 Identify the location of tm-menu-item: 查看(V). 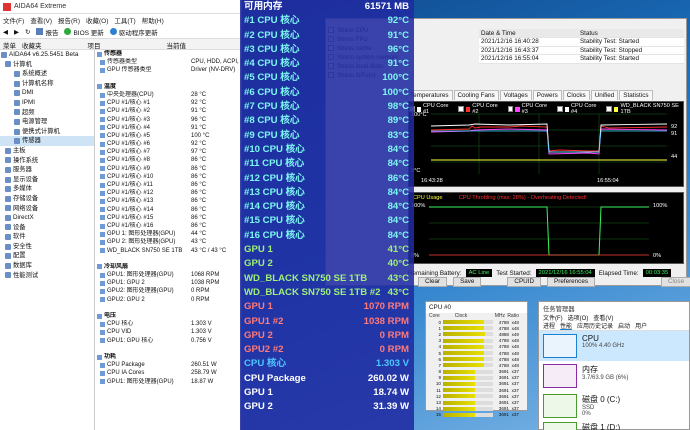
(603, 317).